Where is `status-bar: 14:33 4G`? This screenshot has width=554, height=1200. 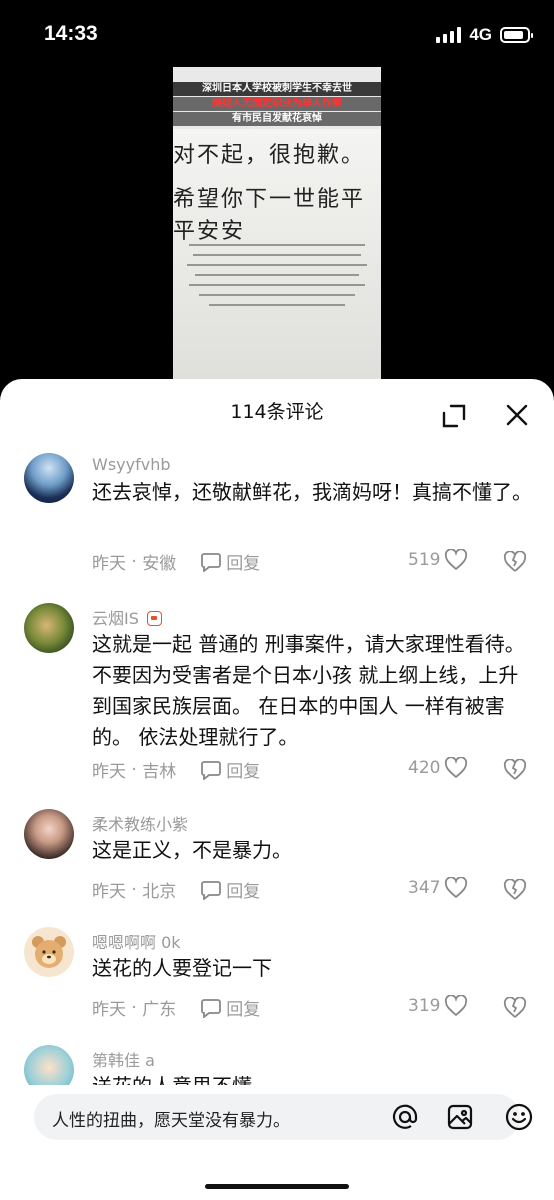 status-bar: 14:33 4G is located at coordinates (277, 35).